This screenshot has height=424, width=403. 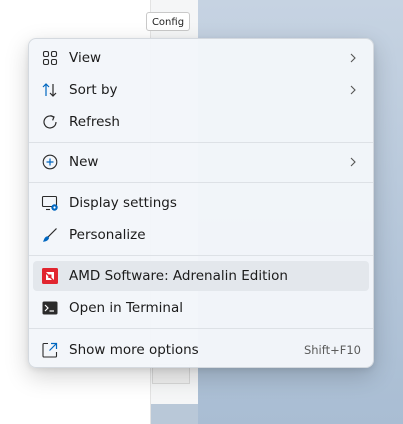 I want to click on menu-item-sort-by: Sort by, so click(x=201, y=90).